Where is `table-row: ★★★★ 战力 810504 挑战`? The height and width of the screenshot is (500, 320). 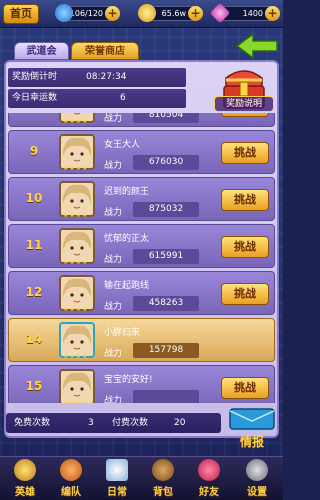
table-row: ★★★★ 战力 810504 挑战 is located at coordinates (141, 120).